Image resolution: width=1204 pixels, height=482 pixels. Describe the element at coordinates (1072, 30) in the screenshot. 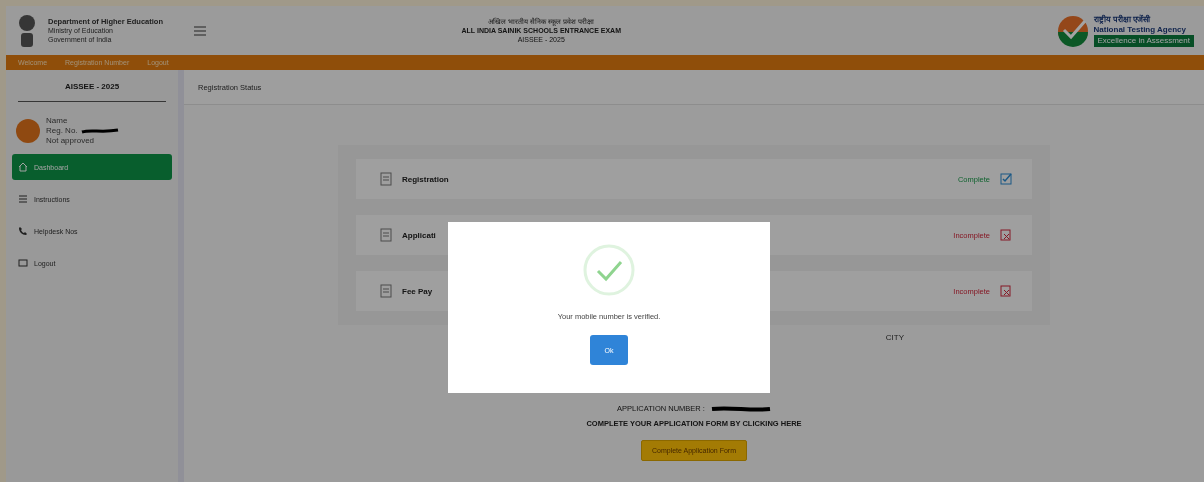

I see `tick-logo-icon` at that location.